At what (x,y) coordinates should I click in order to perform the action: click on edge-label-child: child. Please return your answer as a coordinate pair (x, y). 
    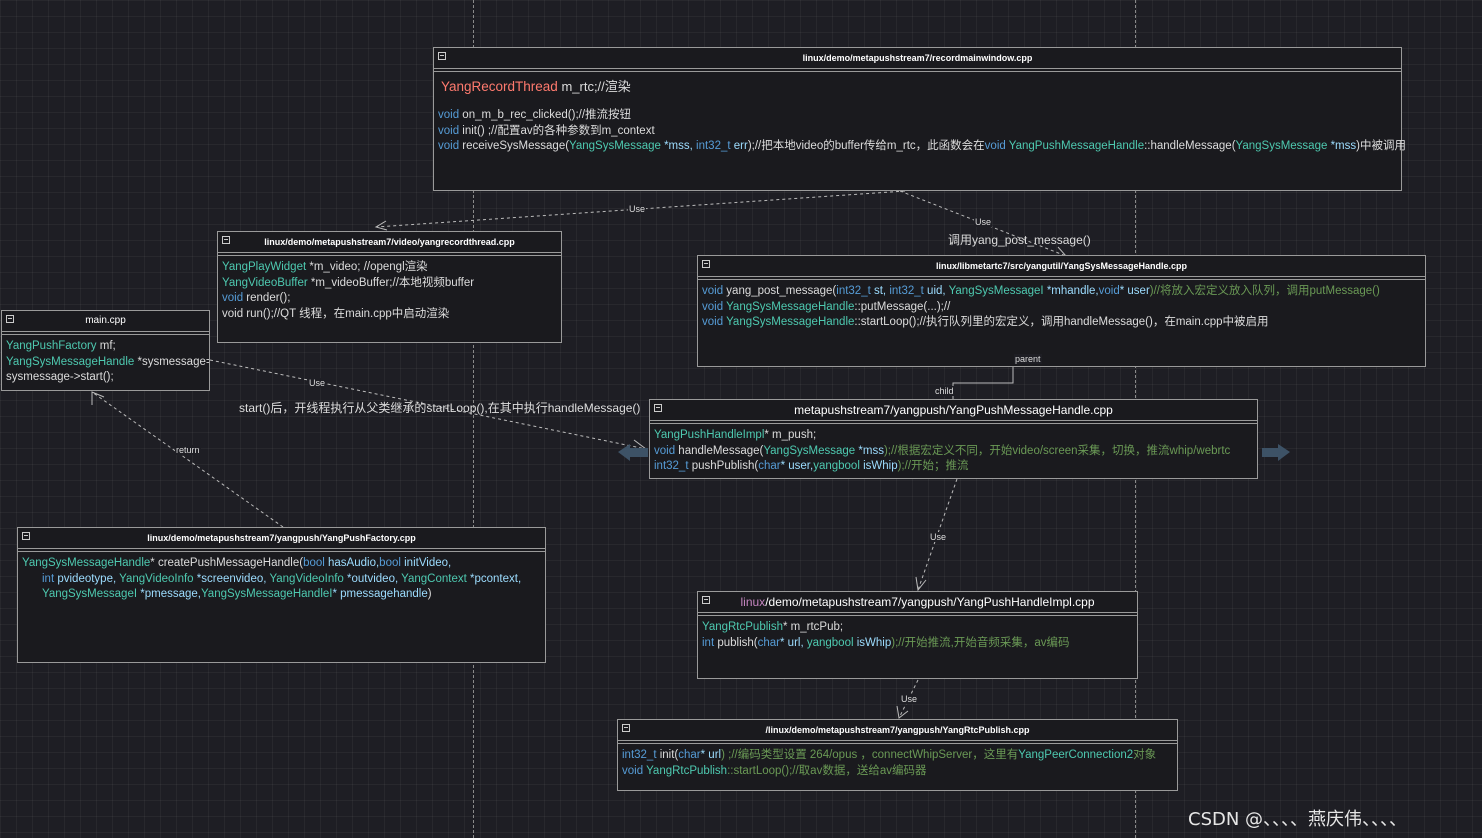
    Looking at the image, I should click on (944, 391).